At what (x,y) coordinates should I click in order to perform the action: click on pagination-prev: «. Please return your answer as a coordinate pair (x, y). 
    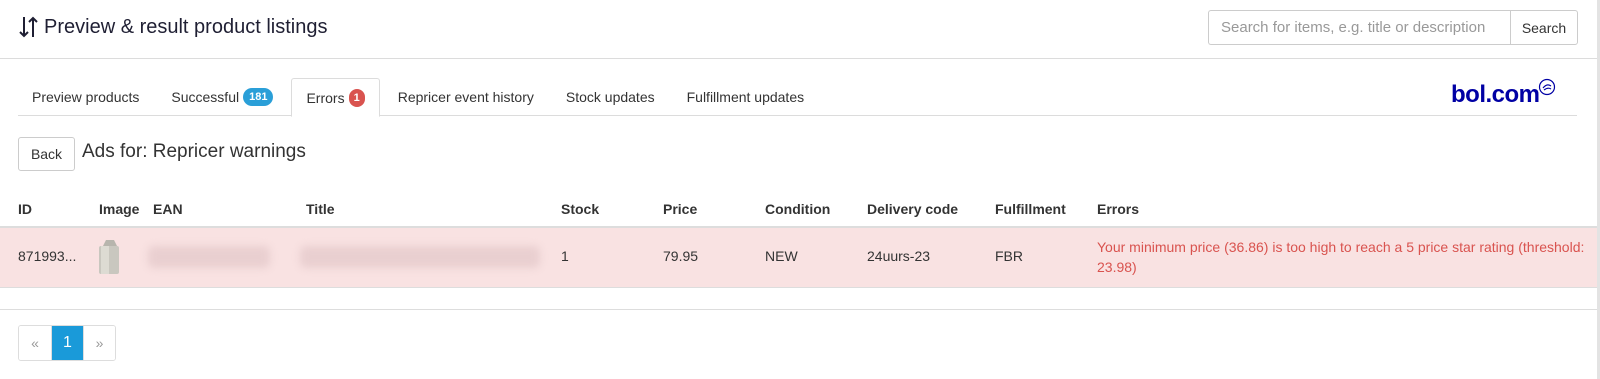
    Looking at the image, I should click on (35, 343).